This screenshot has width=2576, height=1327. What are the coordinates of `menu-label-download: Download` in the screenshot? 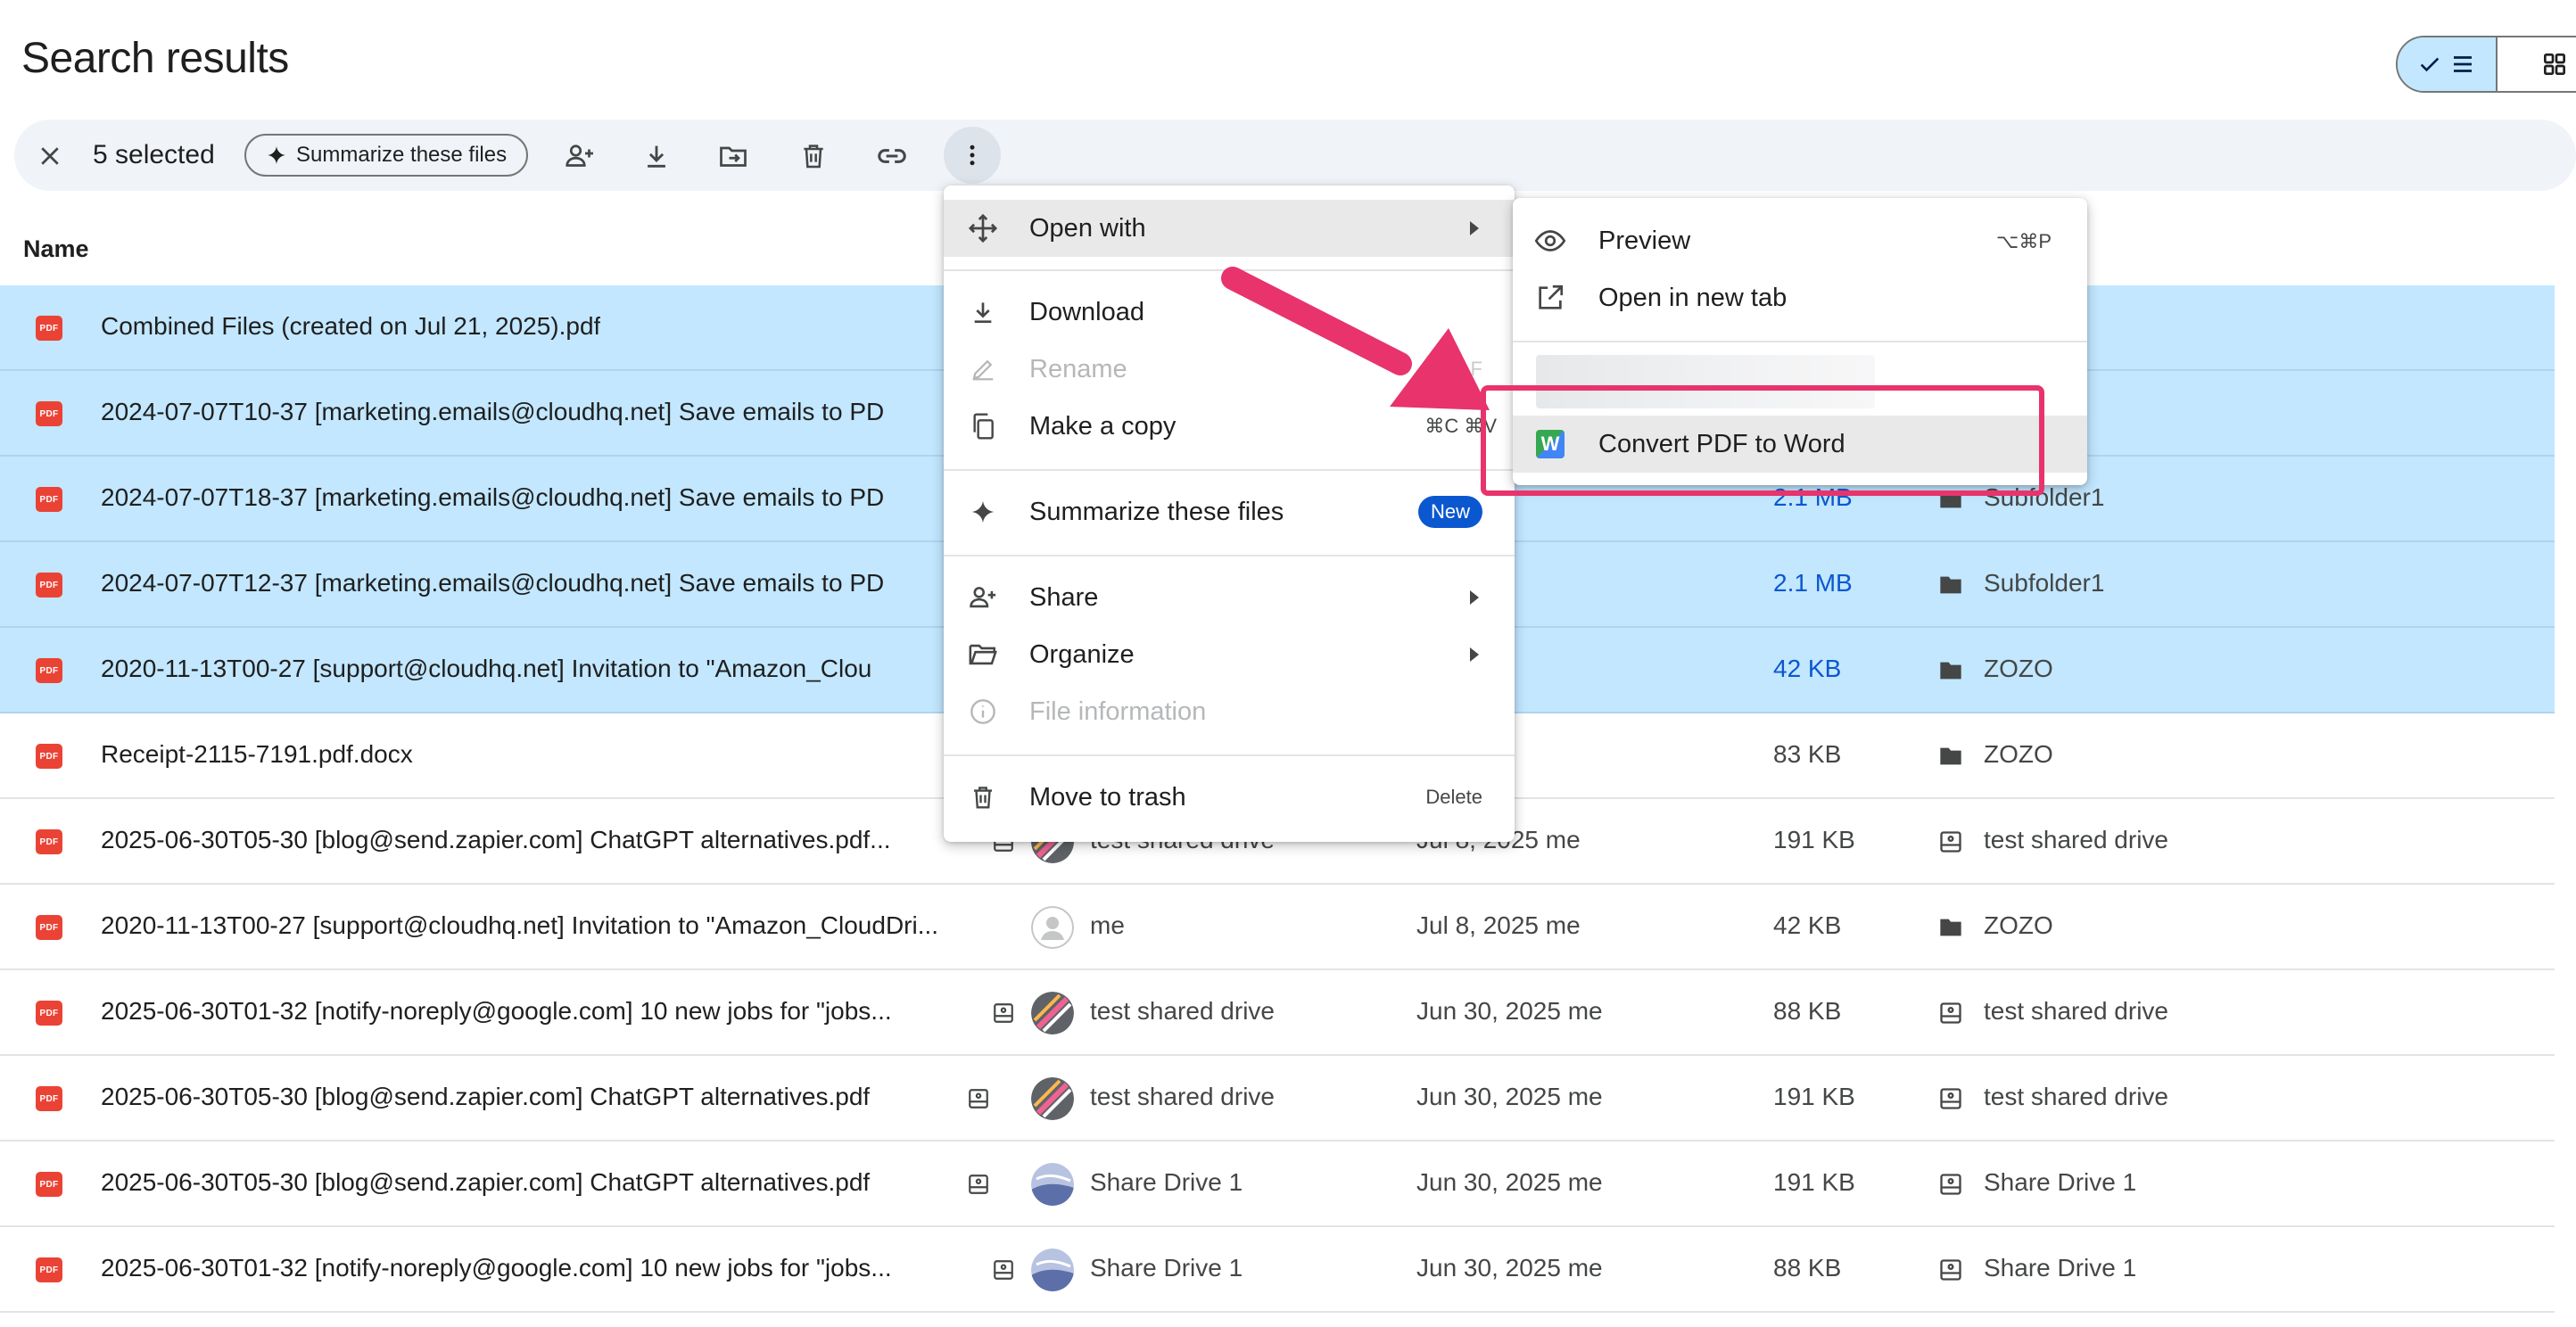 It's located at (1087, 311).